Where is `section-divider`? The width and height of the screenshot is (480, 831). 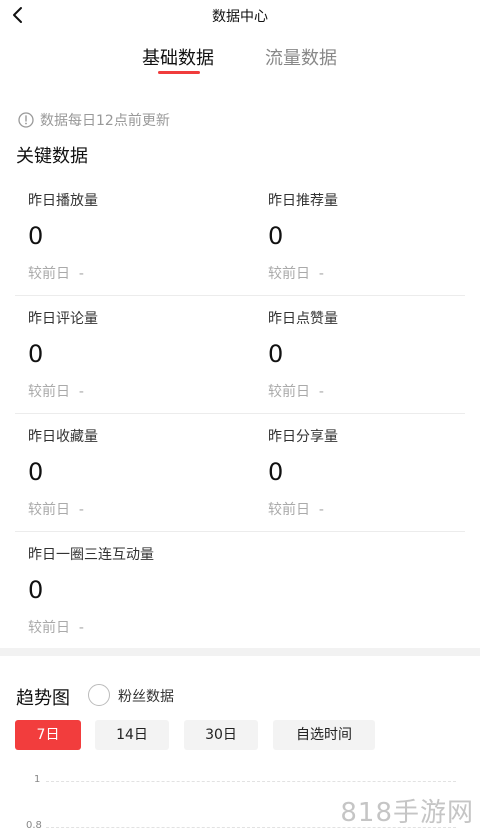
section-divider is located at coordinates (240, 652).